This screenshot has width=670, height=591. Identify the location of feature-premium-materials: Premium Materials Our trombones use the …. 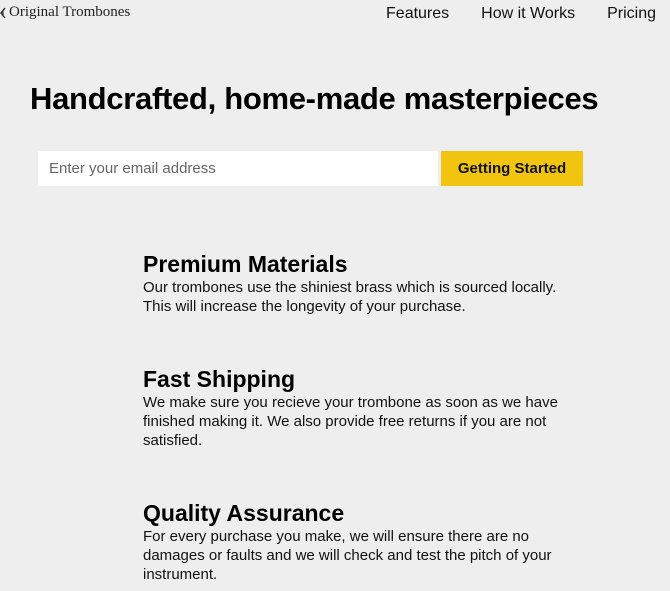
(363, 283).